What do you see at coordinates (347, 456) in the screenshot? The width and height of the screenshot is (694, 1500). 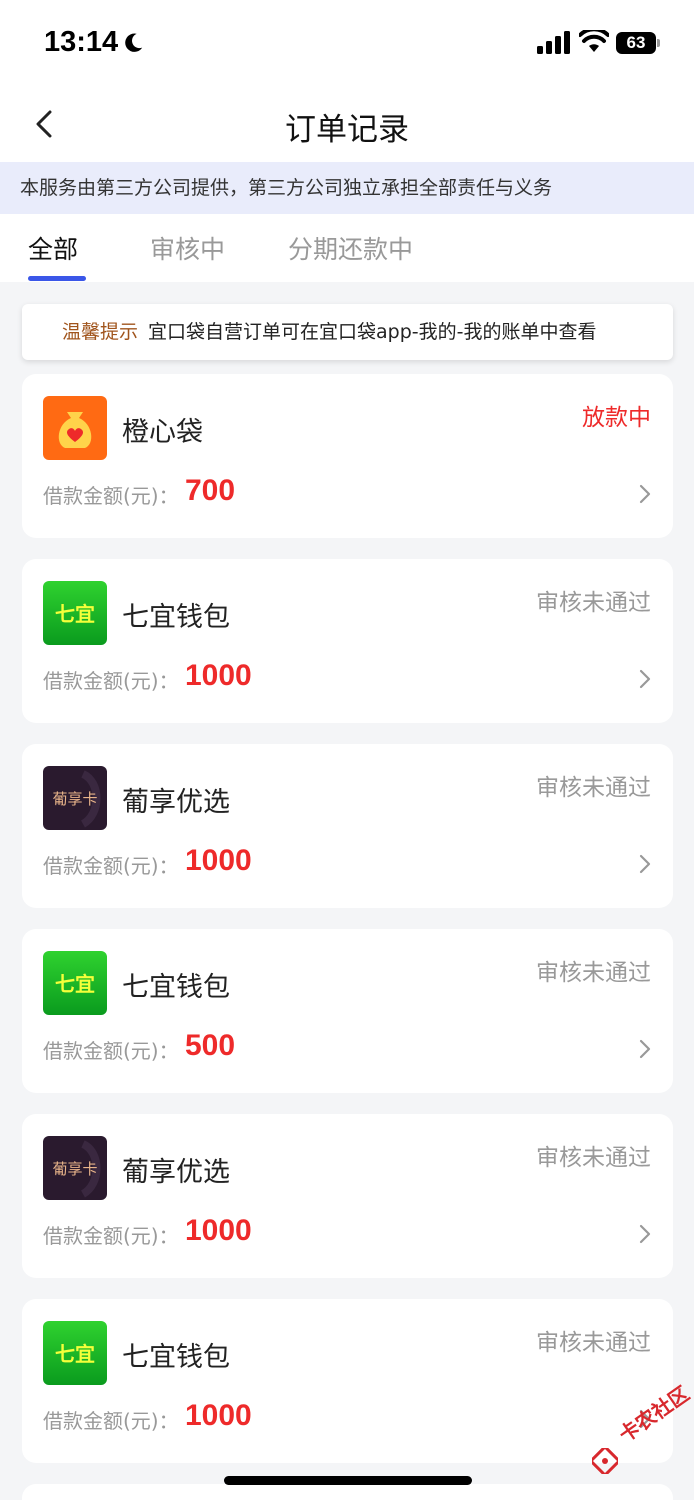 I see `order-card: 橙心袋 放款中 借款金额(元)： 700` at bounding box center [347, 456].